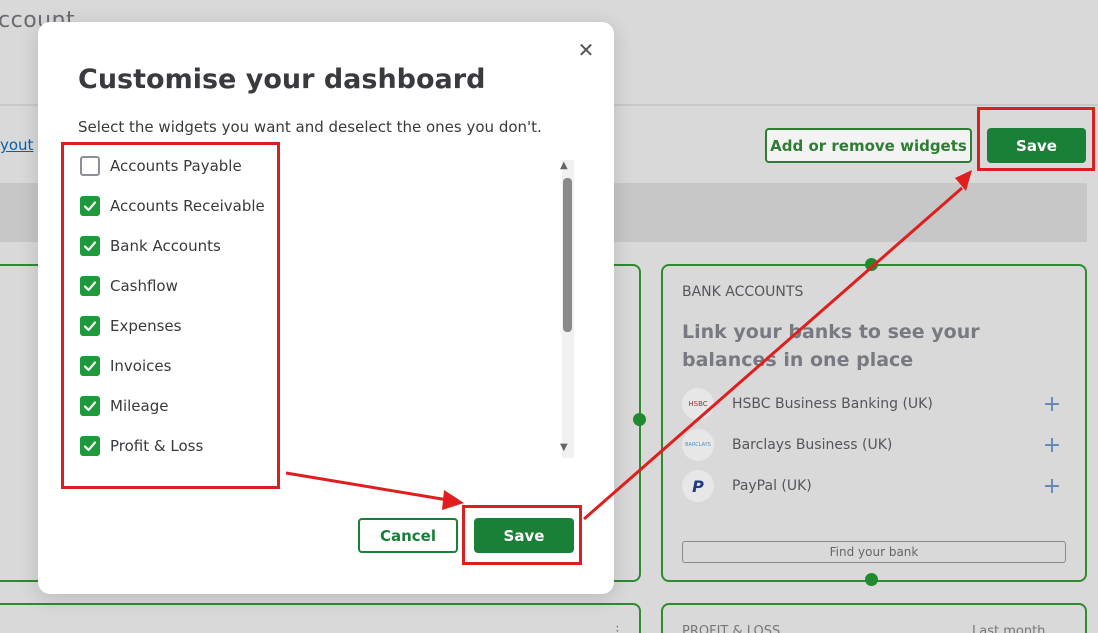 Image resolution: width=1098 pixels, height=633 pixels. What do you see at coordinates (617, 628) in the screenshot?
I see `more-options-icon: ⋮` at bounding box center [617, 628].